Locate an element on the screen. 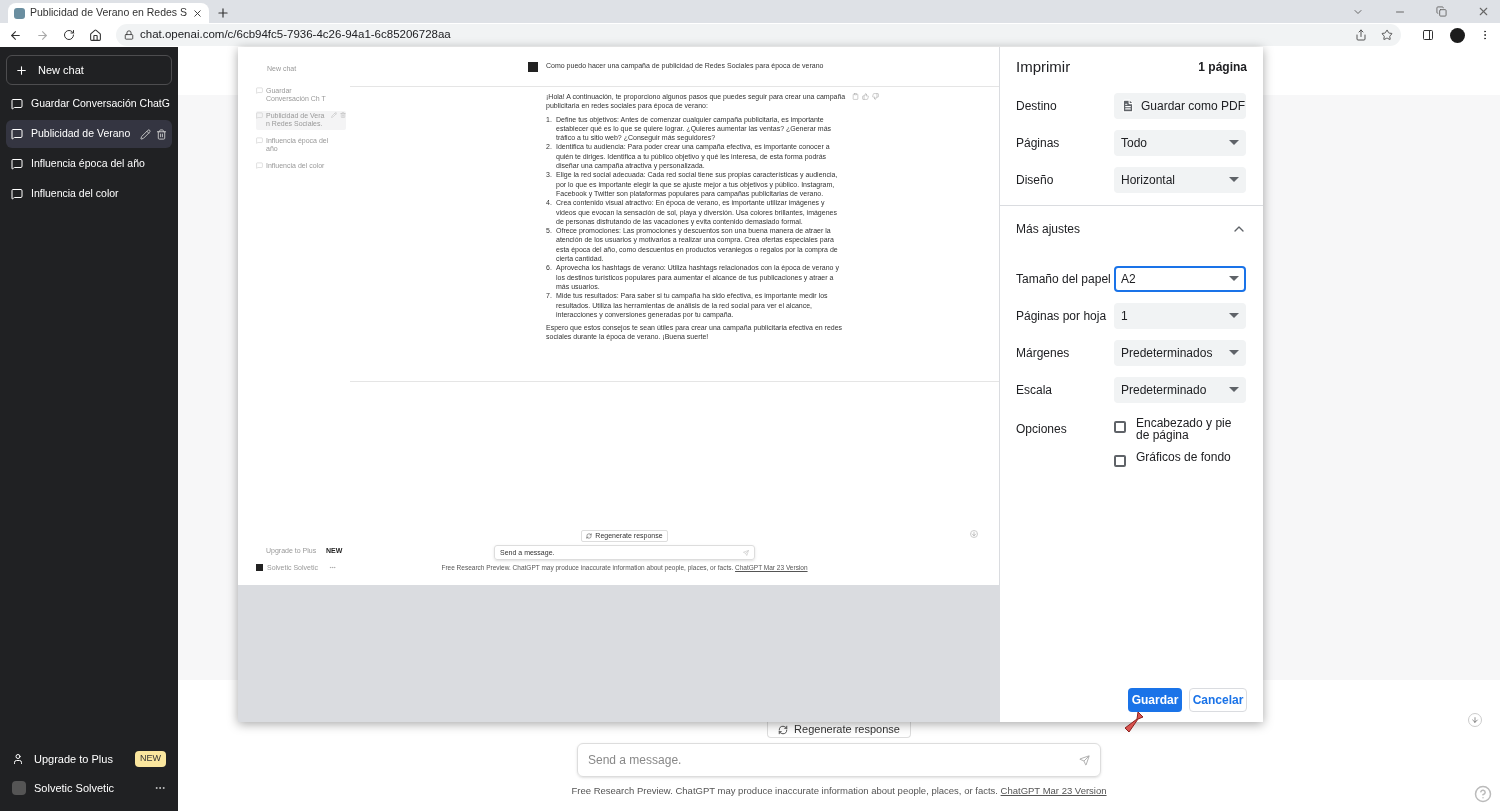 The image size is (1500, 811). side-panel-icon is located at coordinates (1428, 35).